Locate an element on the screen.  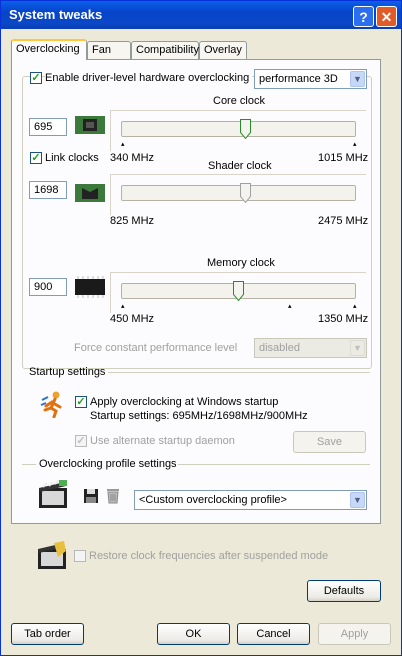
shader-clock-title: Shader clock is located at coordinates (240, 166).